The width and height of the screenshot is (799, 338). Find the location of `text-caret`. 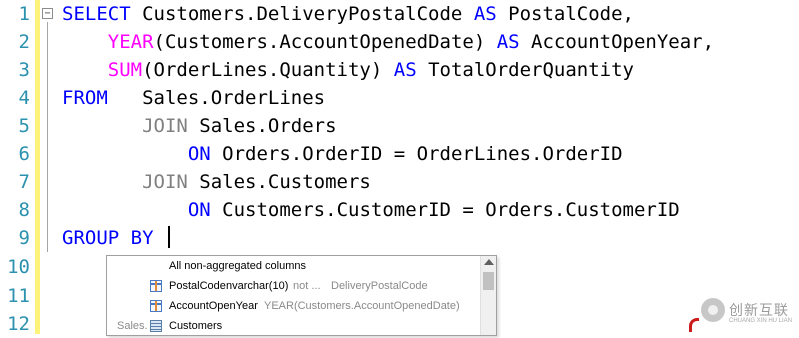

text-caret is located at coordinates (168, 237).